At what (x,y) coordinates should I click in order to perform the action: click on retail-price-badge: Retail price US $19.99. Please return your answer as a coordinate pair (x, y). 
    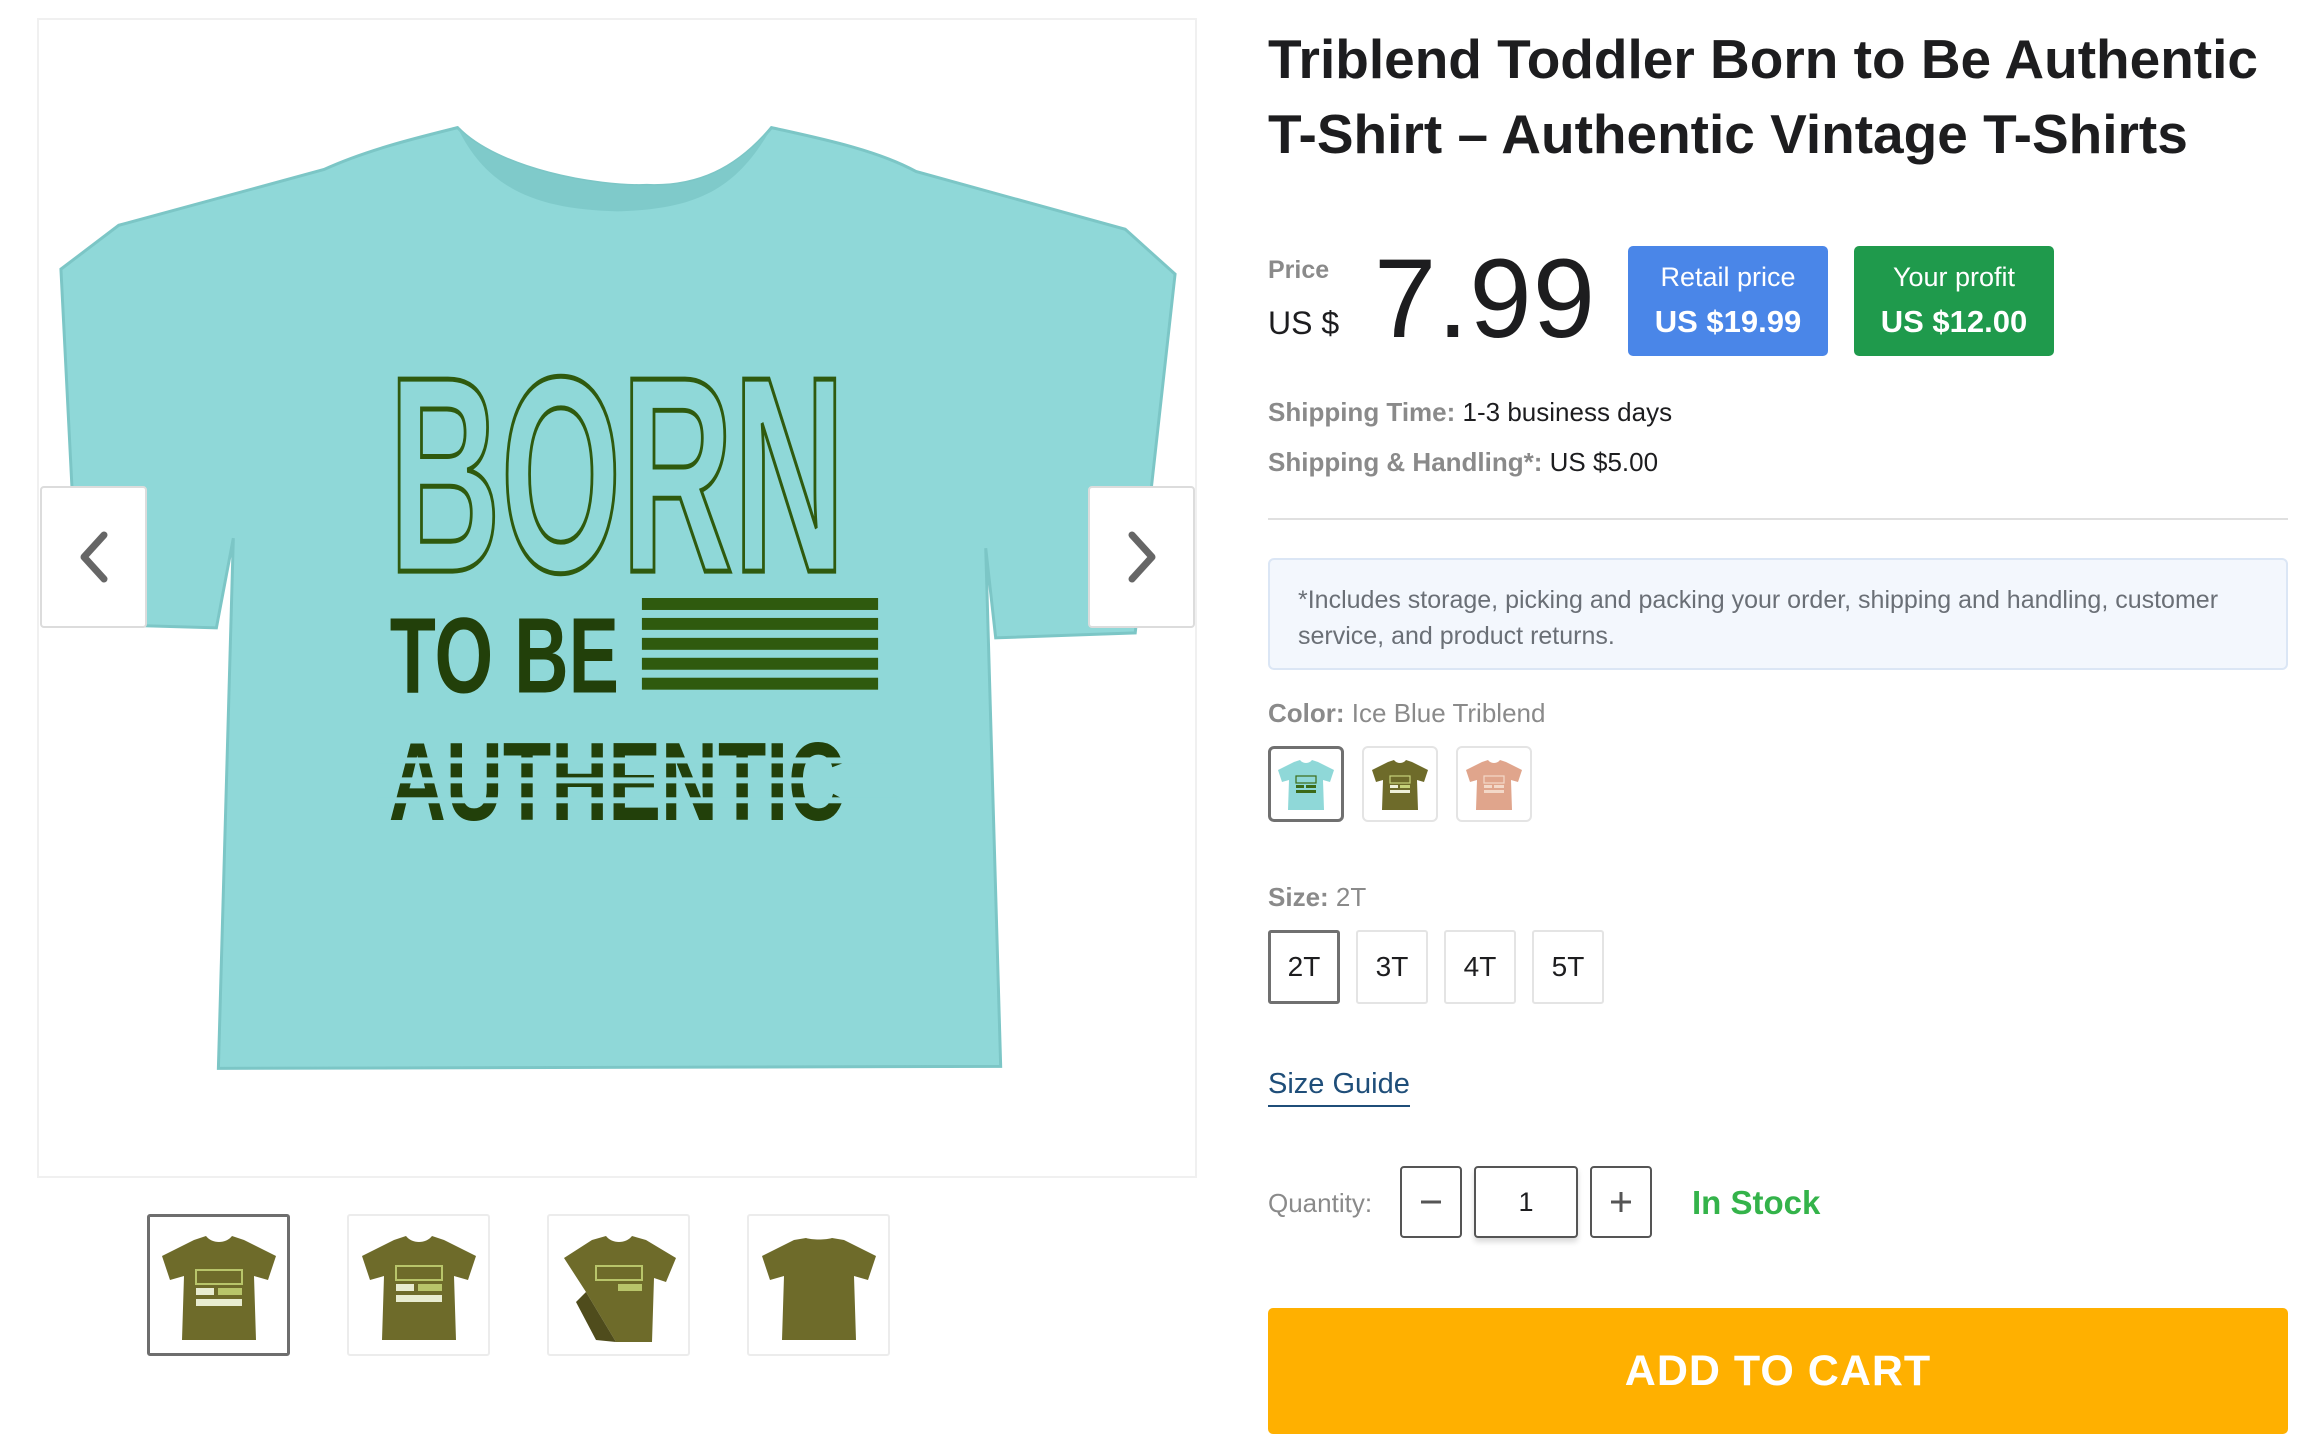
    Looking at the image, I should click on (1728, 301).